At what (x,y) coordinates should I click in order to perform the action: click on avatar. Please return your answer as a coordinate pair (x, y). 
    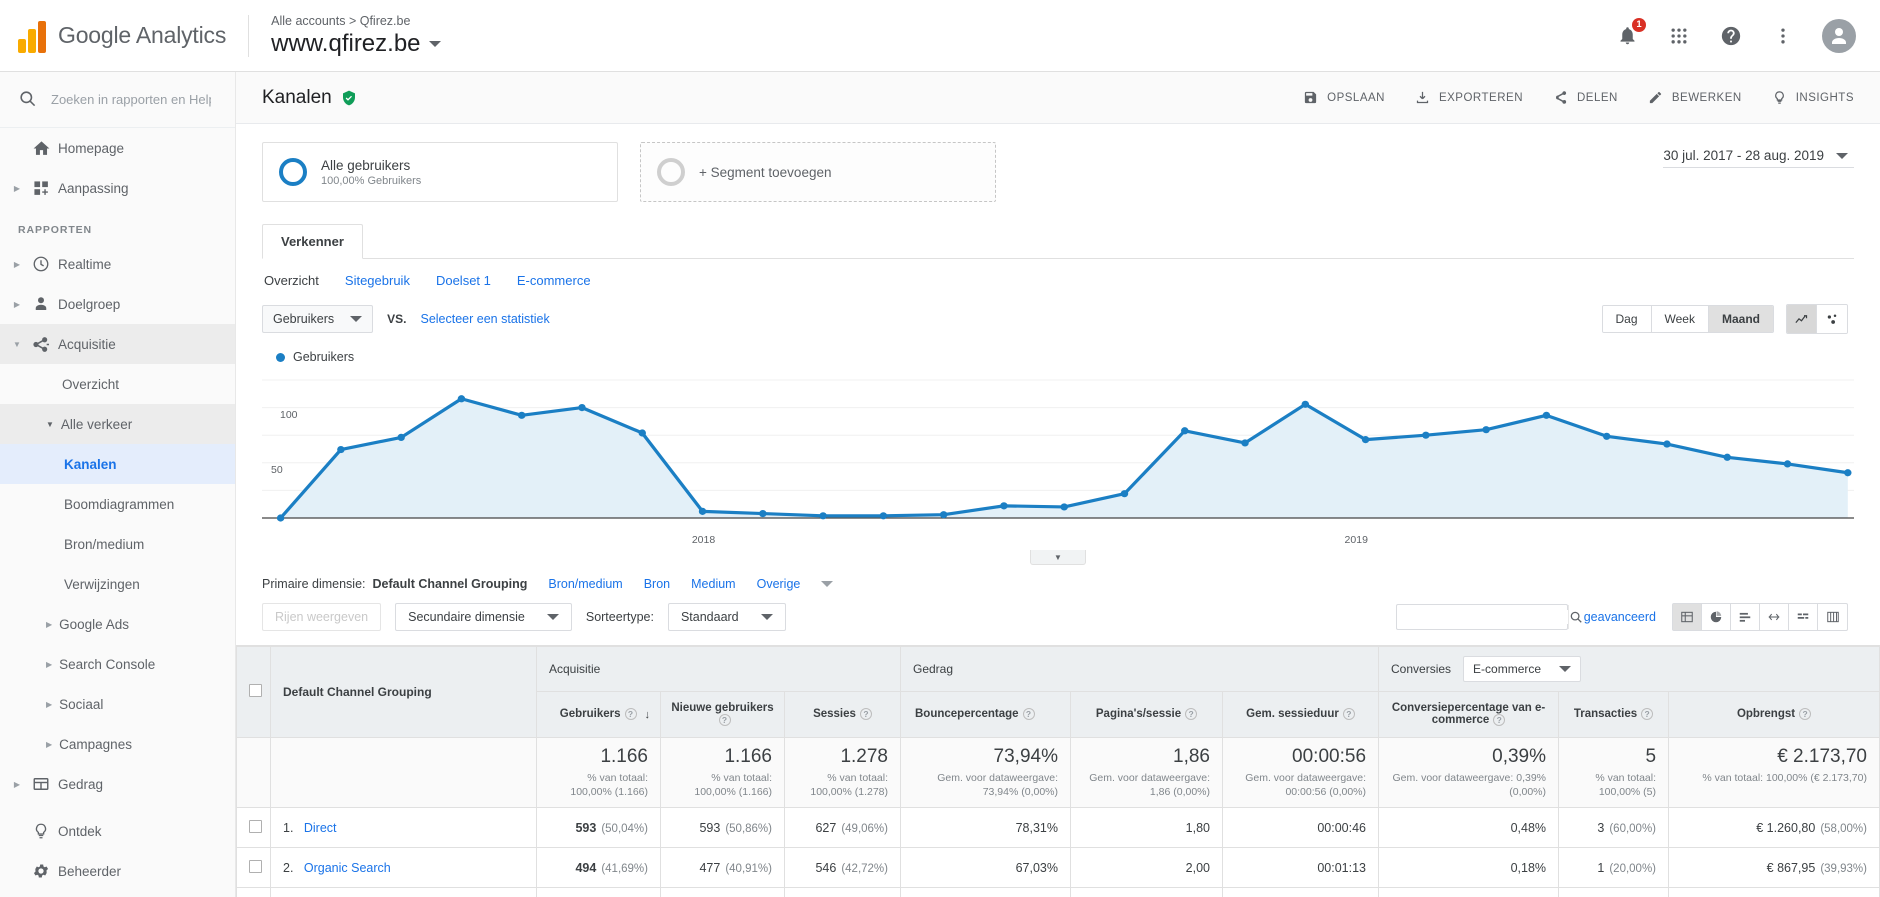
    Looking at the image, I should click on (1839, 35).